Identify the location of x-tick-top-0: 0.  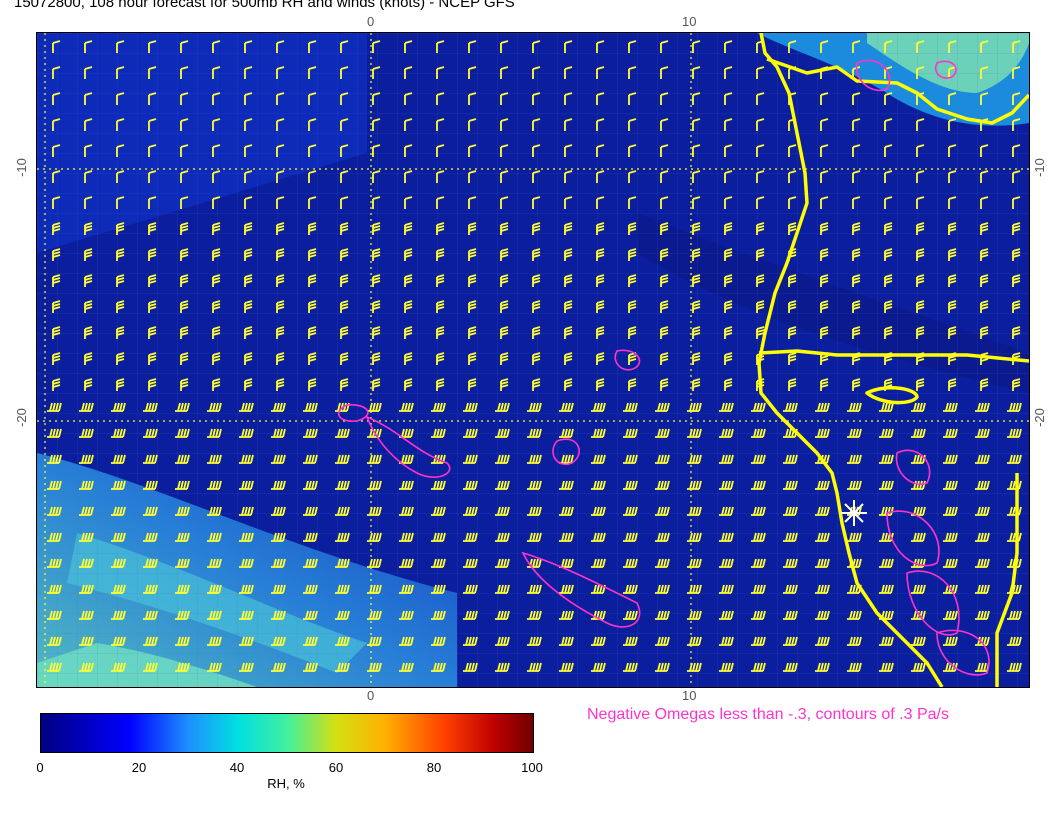
(371, 21).